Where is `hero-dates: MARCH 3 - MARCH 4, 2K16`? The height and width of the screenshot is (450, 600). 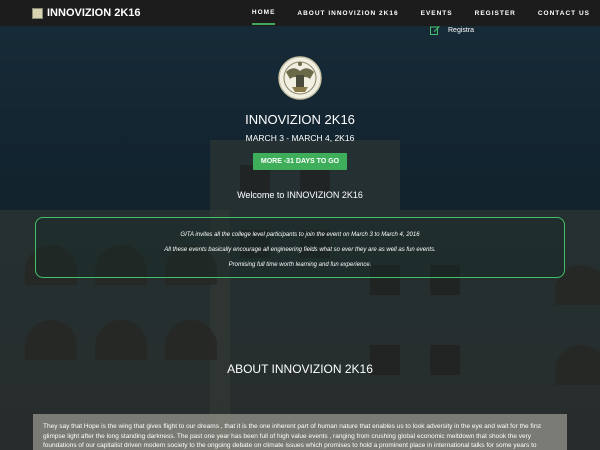
hero-dates: MARCH 3 - MARCH 4, 2K16 is located at coordinates (300, 138).